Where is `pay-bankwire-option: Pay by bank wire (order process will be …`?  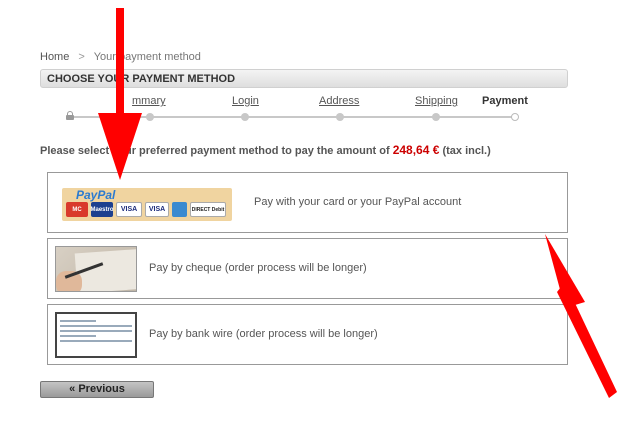
pay-bankwire-option: Pay by bank wire (order process will be … is located at coordinates (307, 334).